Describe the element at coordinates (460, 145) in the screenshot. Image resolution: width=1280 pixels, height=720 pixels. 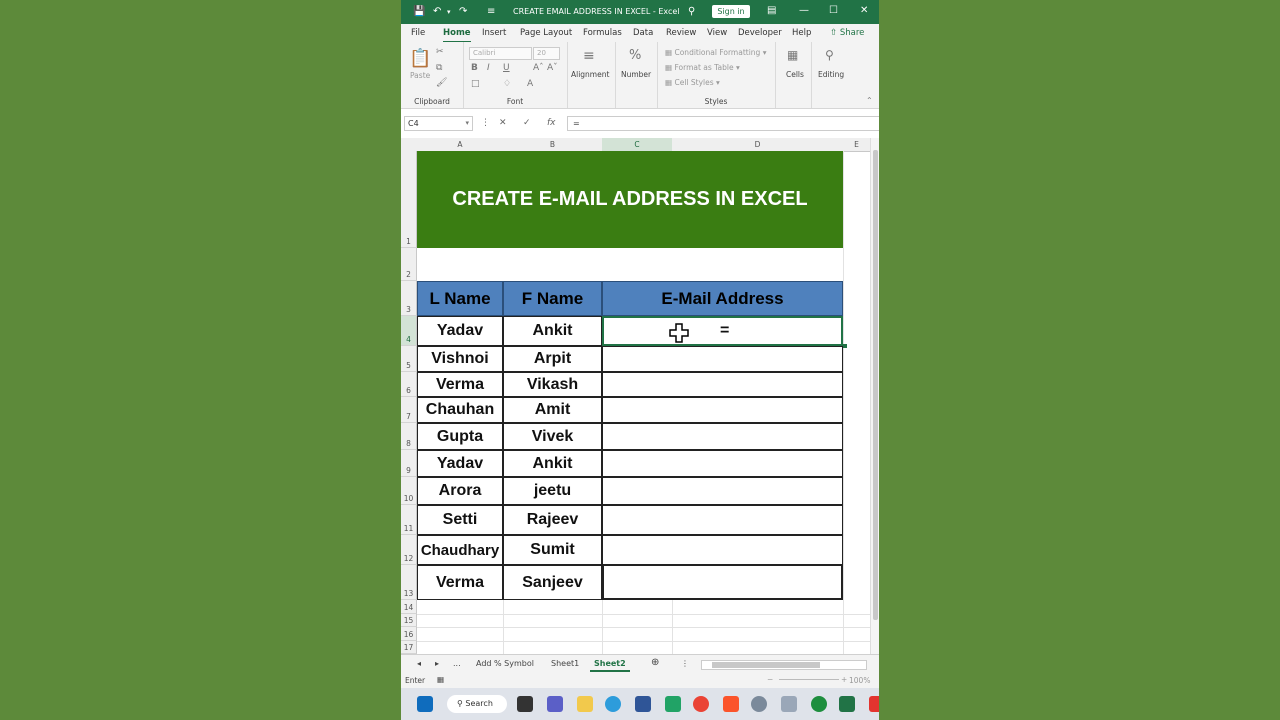
I see `column-header-a: A` at that location.